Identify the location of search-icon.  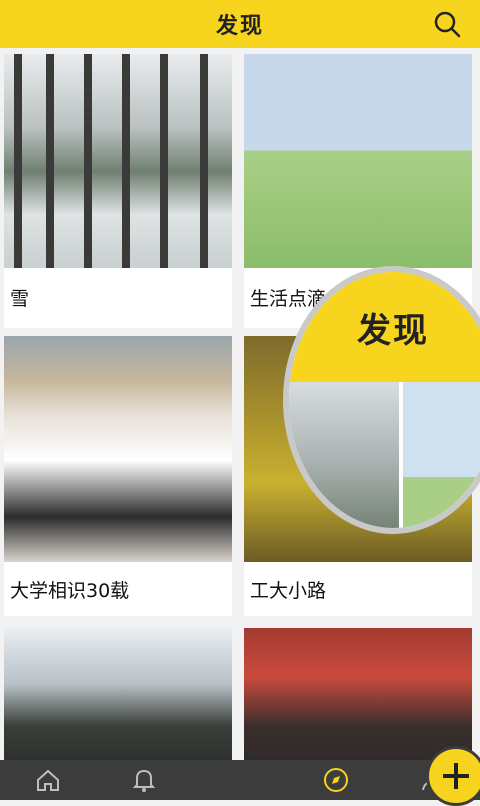
(447, 24).